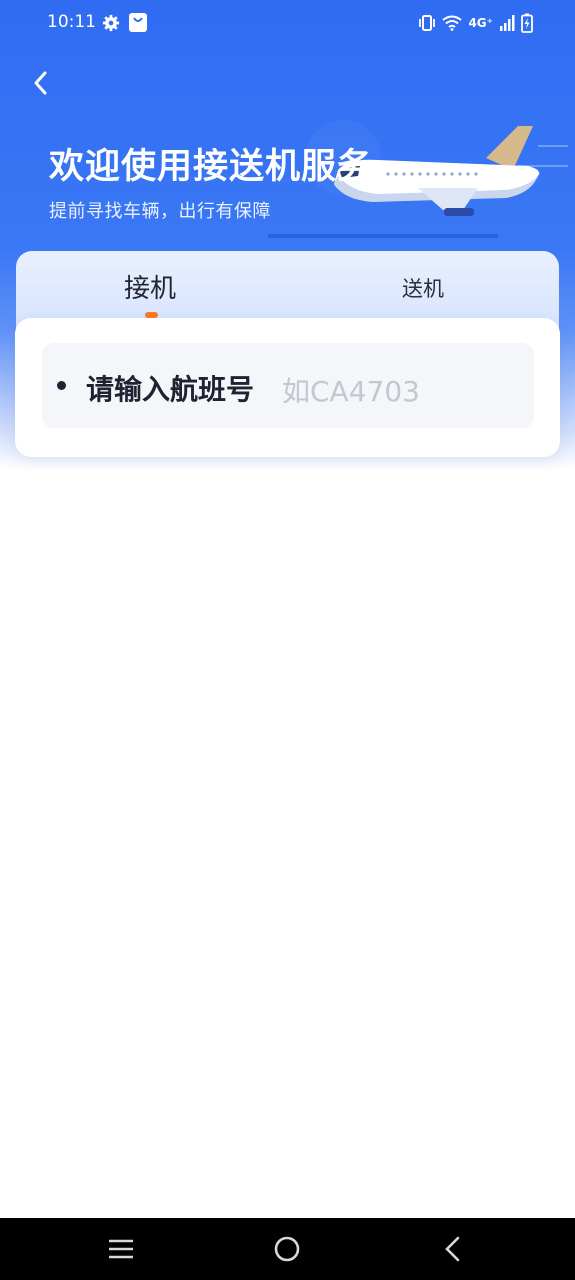 This screenshot has width=575, height=1280. What do you see at coordinates (351, 390) in the screenshot?
I see `flight-number-placeholder: 如CA4703` at bounding box center [351, 390].